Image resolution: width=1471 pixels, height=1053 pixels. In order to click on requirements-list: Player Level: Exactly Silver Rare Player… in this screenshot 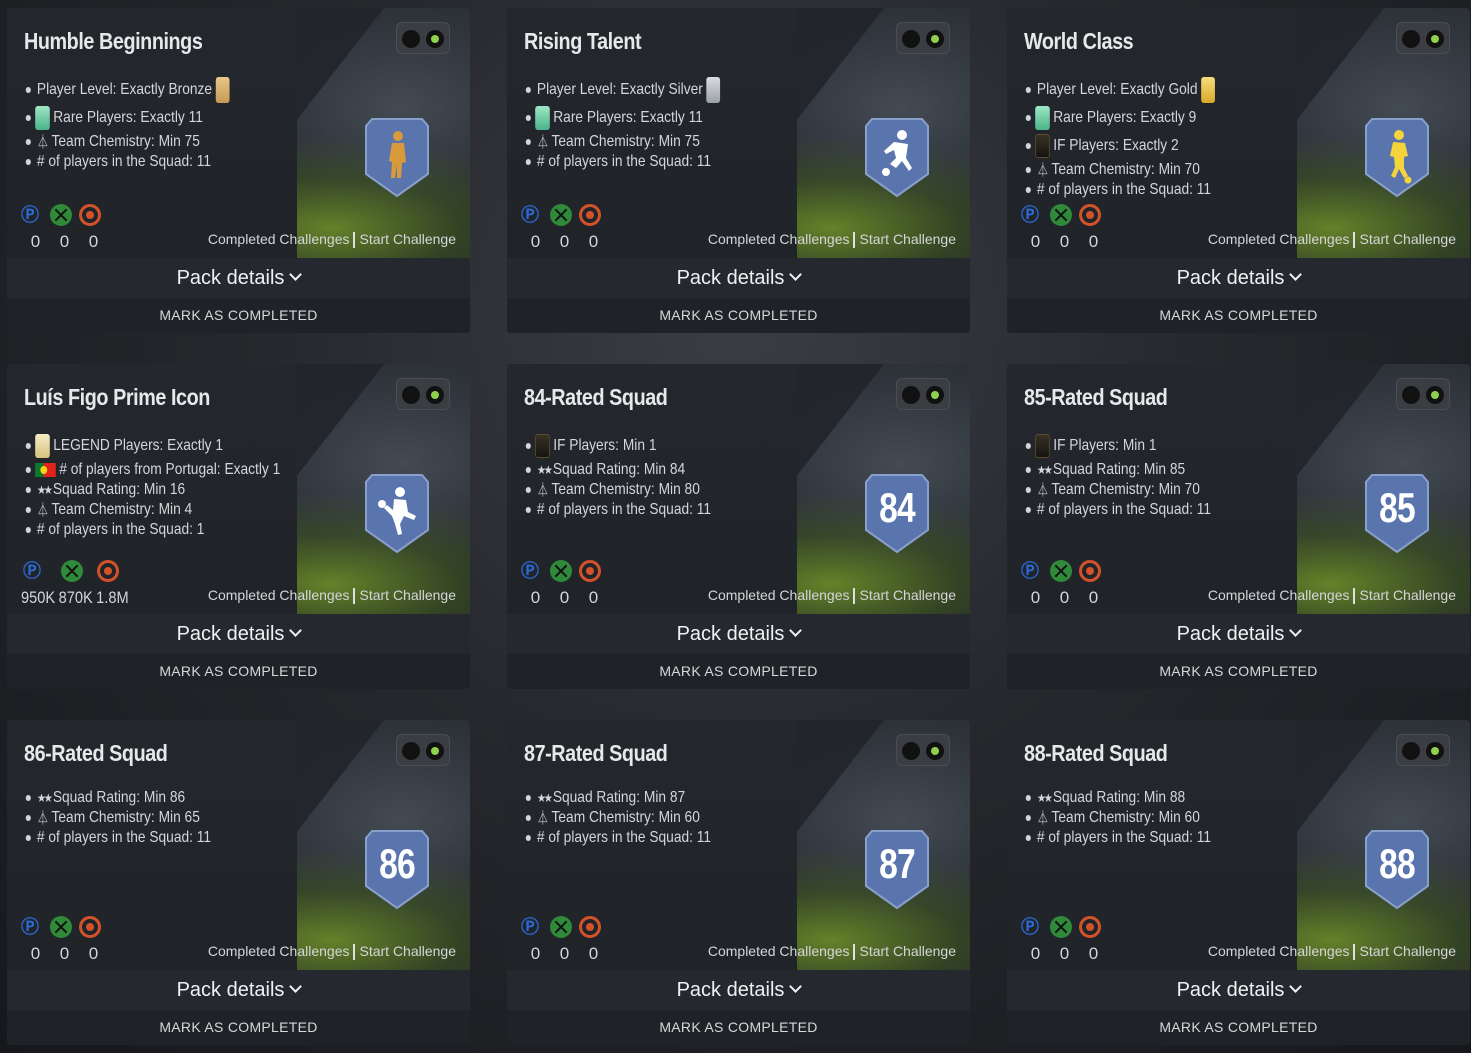, I will do `click(640, 124)`.